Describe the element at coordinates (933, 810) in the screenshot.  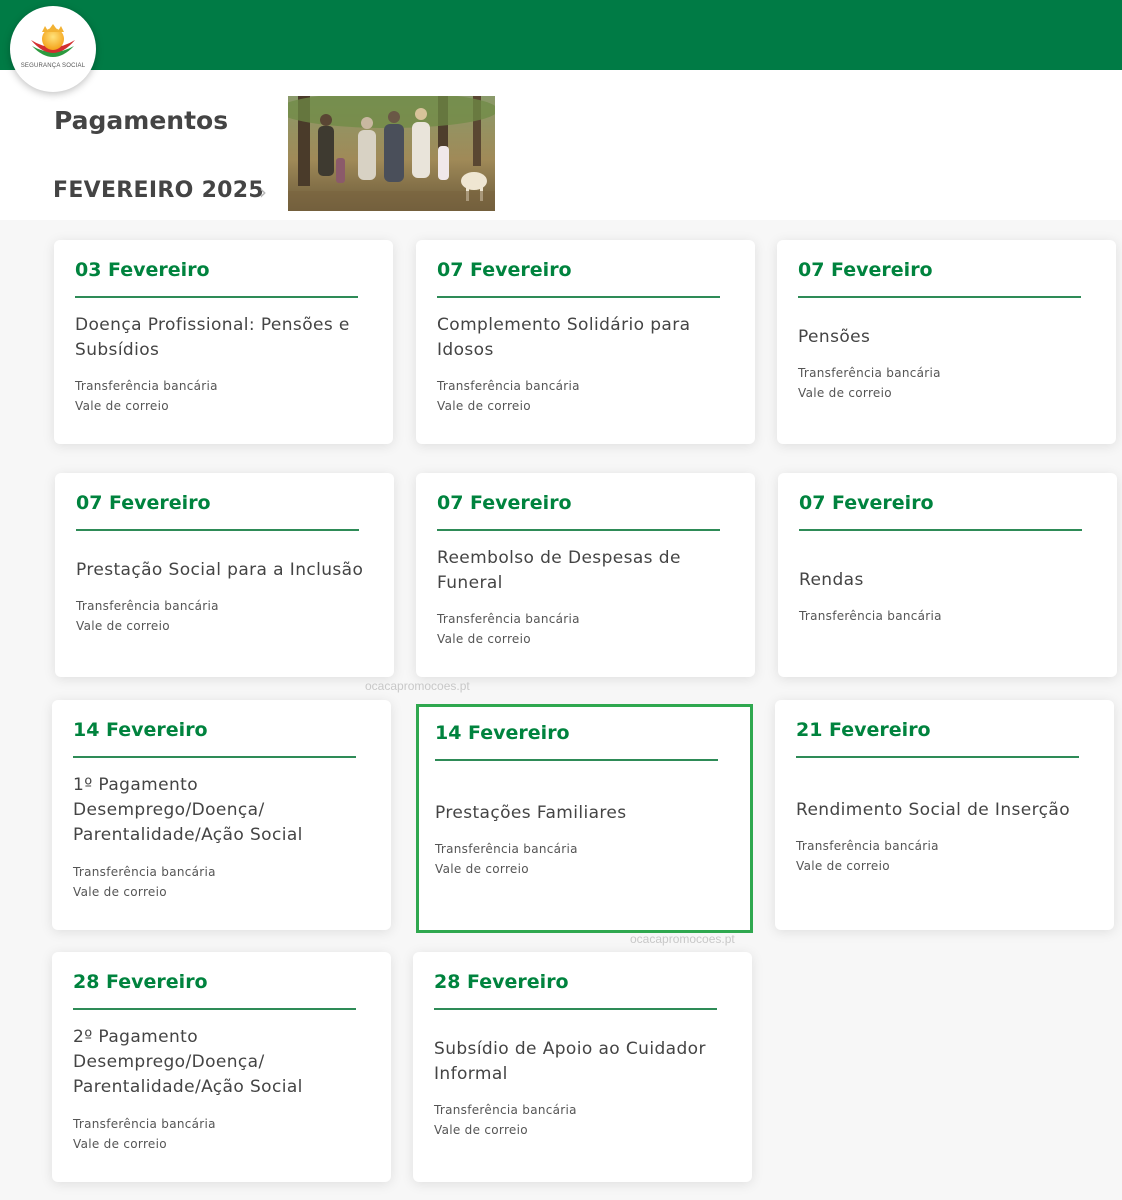
I see `payment-title: Rendimento Social de Inserção` at that location.